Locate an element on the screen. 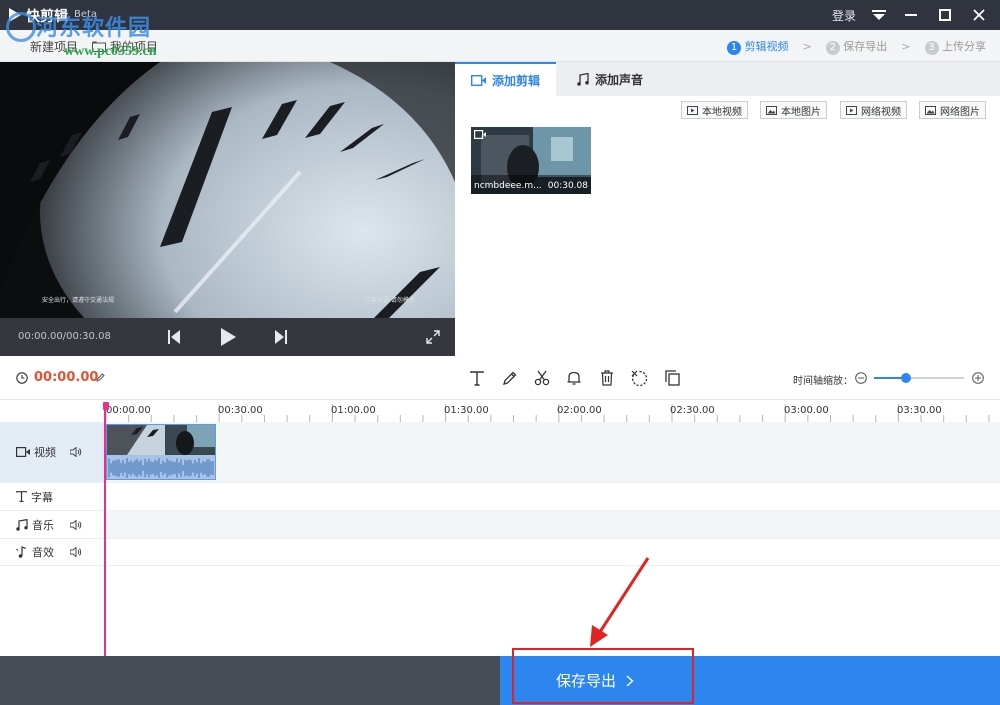 This screenshot has height=705, width=1000. timeline-video-clip is located at coordinates (161, 452).